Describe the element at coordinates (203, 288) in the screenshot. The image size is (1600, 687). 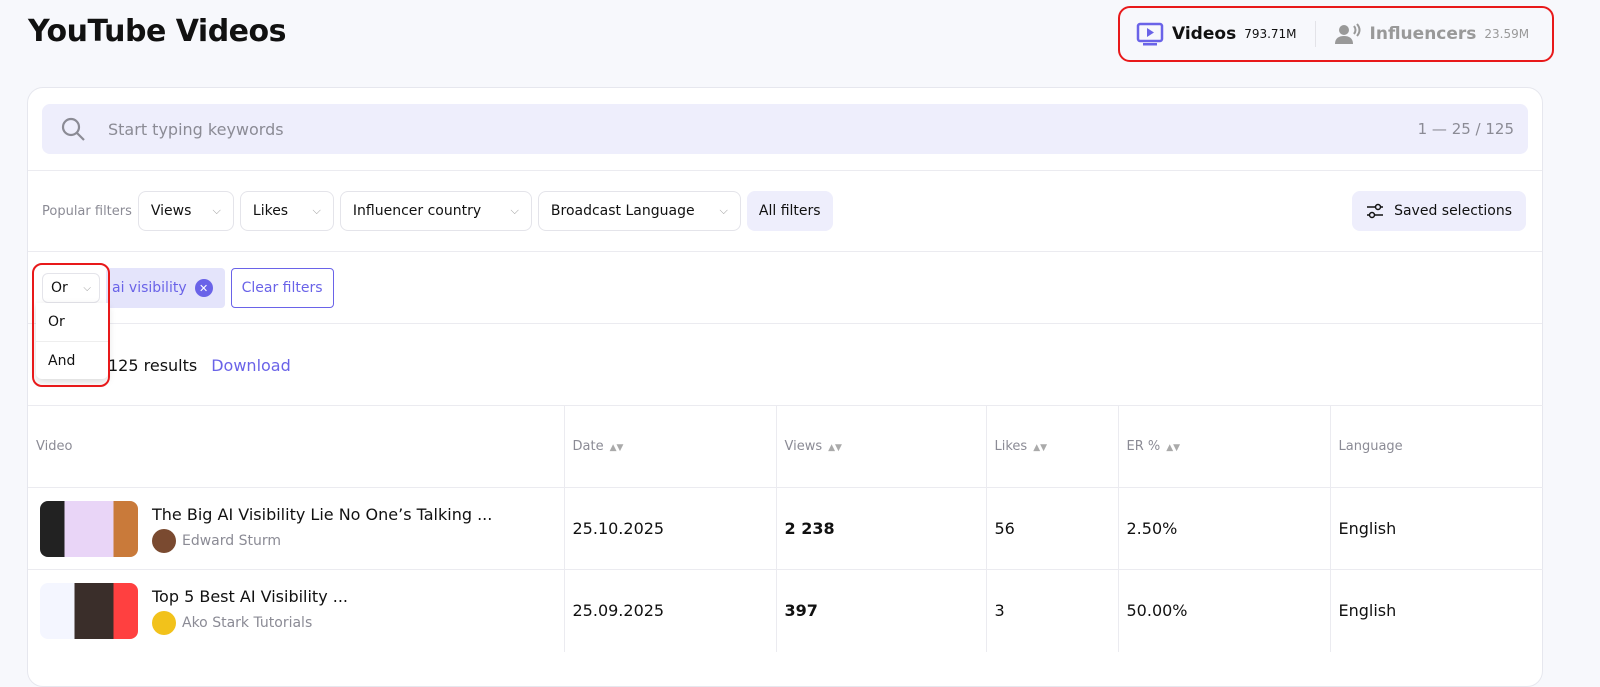
I see `remove-chip-icon: ✕` at that location.